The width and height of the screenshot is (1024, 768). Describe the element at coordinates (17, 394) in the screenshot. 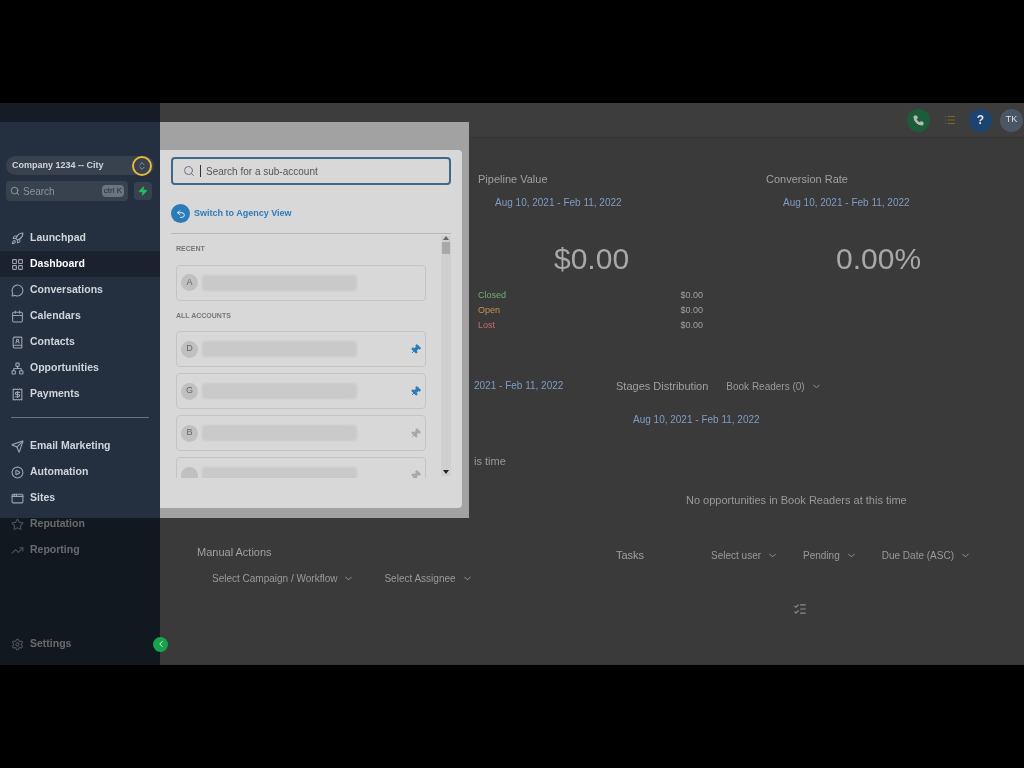

I see `receipt-icon` at that location.